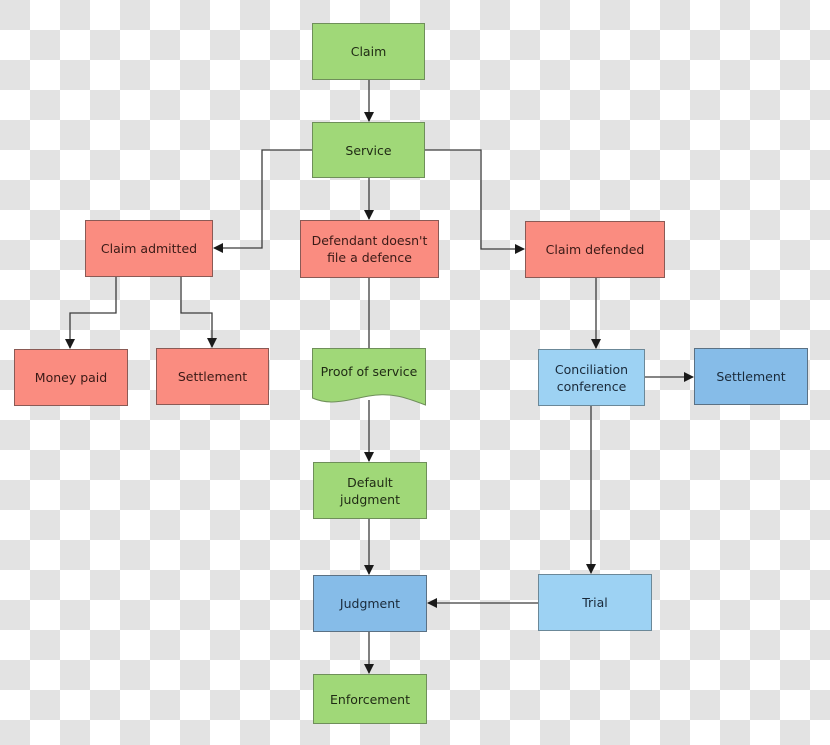 Image resolution: width=830 pixels, height=745 pixels. I want to click on node-label: Enforcement, so click(370, 699).